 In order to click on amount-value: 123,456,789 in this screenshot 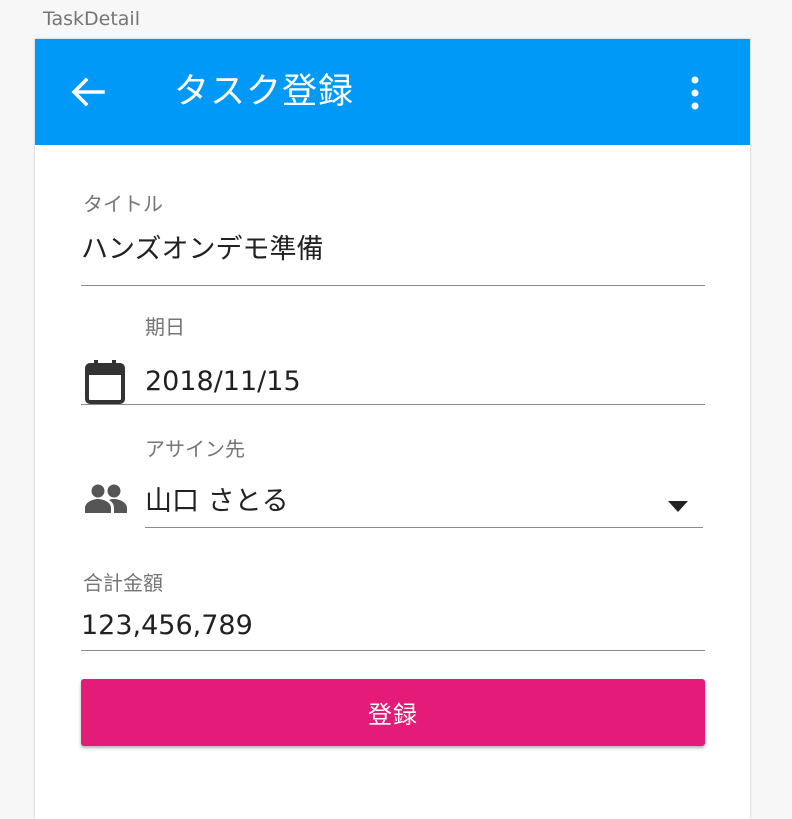, I will do `click(167, 626)`.